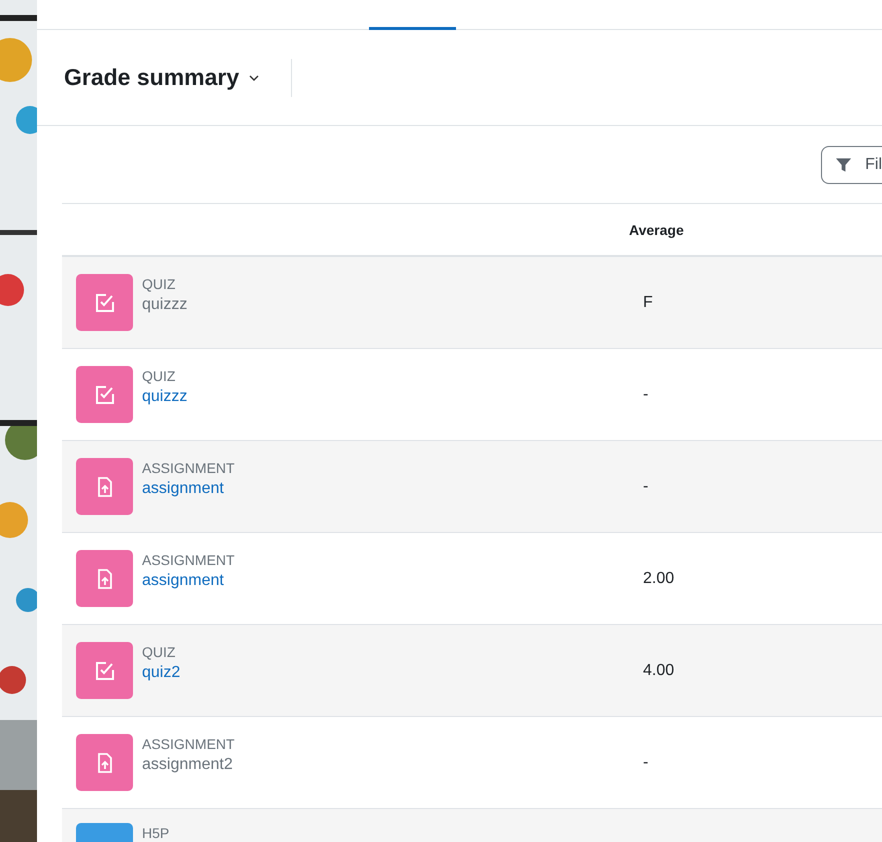  What do you see at coordinates (165, 397) in the screenshot?
I see `activity-link: quizzz` at bounding box center [165, 397].